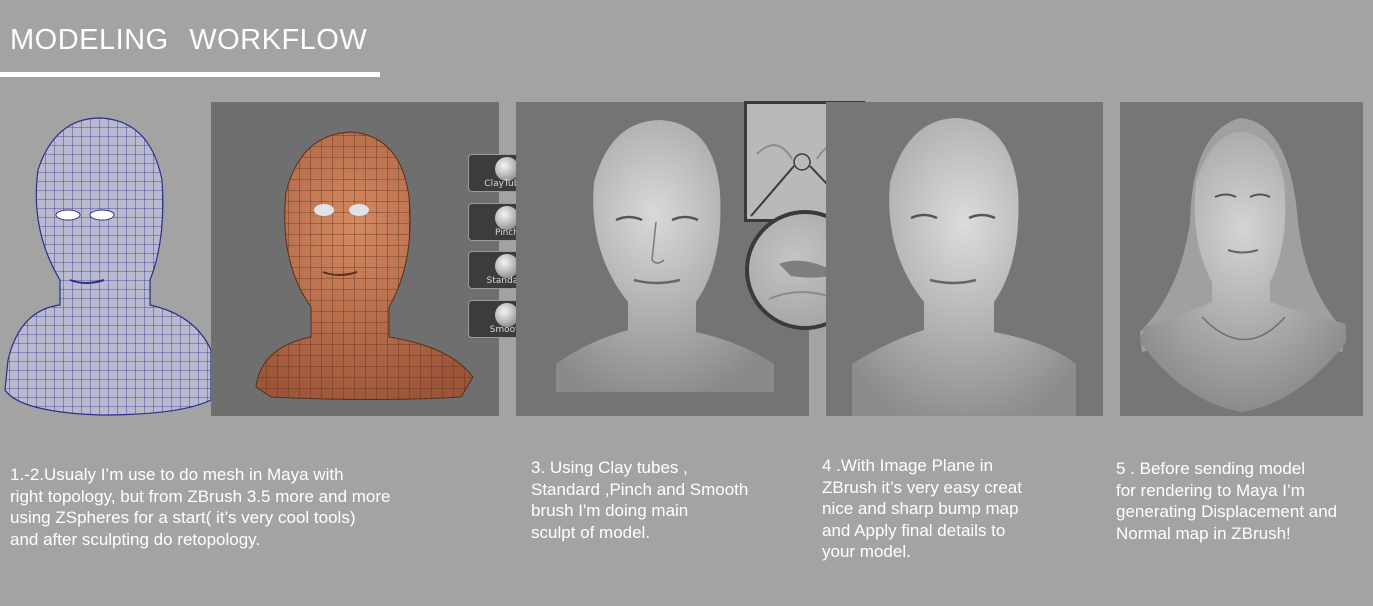 The width and height of the screenshot is (1373, 606). Describe the element at coordinates (189, 40) in the screenshot. I see `page-title: MODELING WORKFLOW` at that location.